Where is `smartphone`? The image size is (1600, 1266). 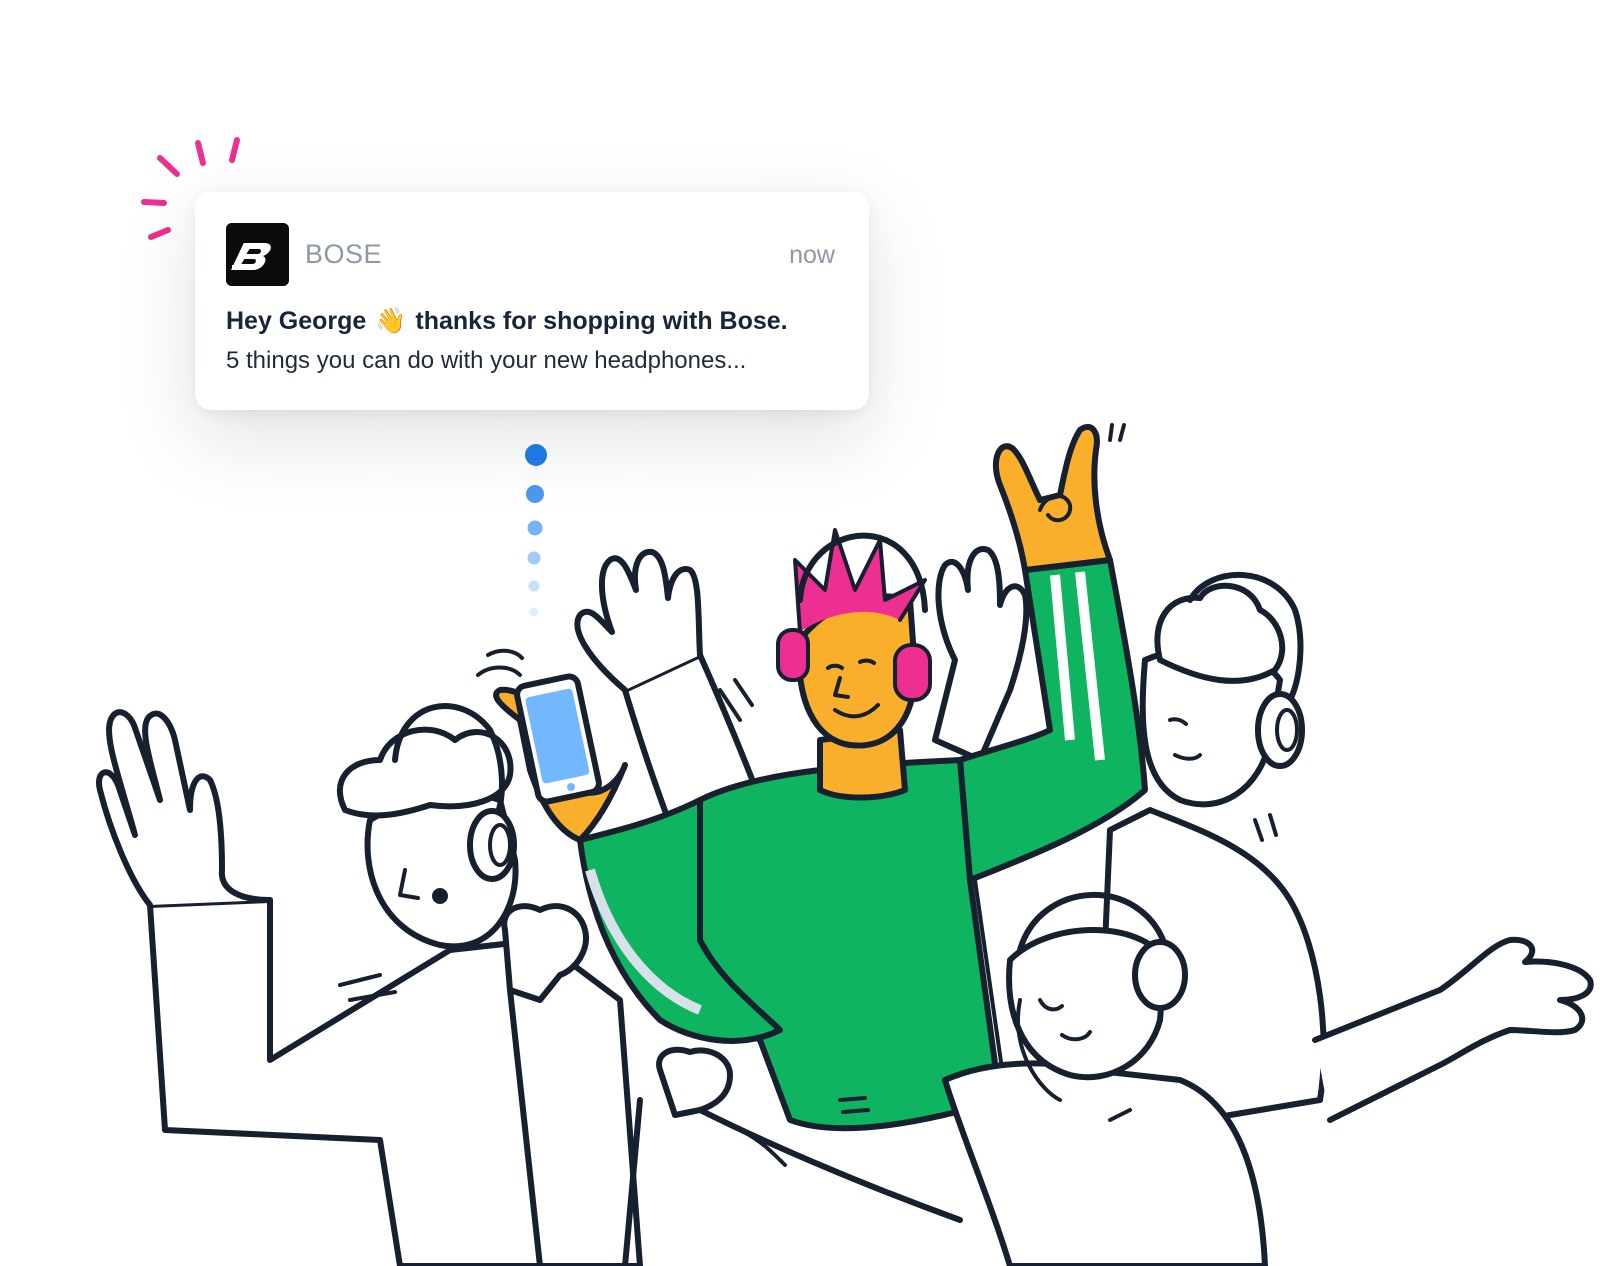
smartphone is located at coordinates (558, 739).